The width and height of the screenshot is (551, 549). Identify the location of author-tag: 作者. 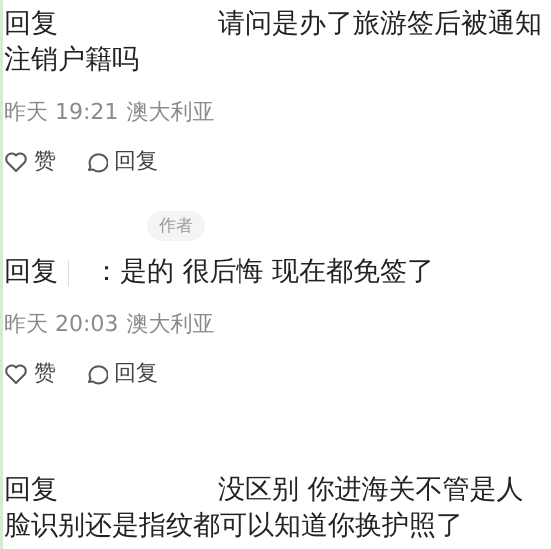
(176, 226).